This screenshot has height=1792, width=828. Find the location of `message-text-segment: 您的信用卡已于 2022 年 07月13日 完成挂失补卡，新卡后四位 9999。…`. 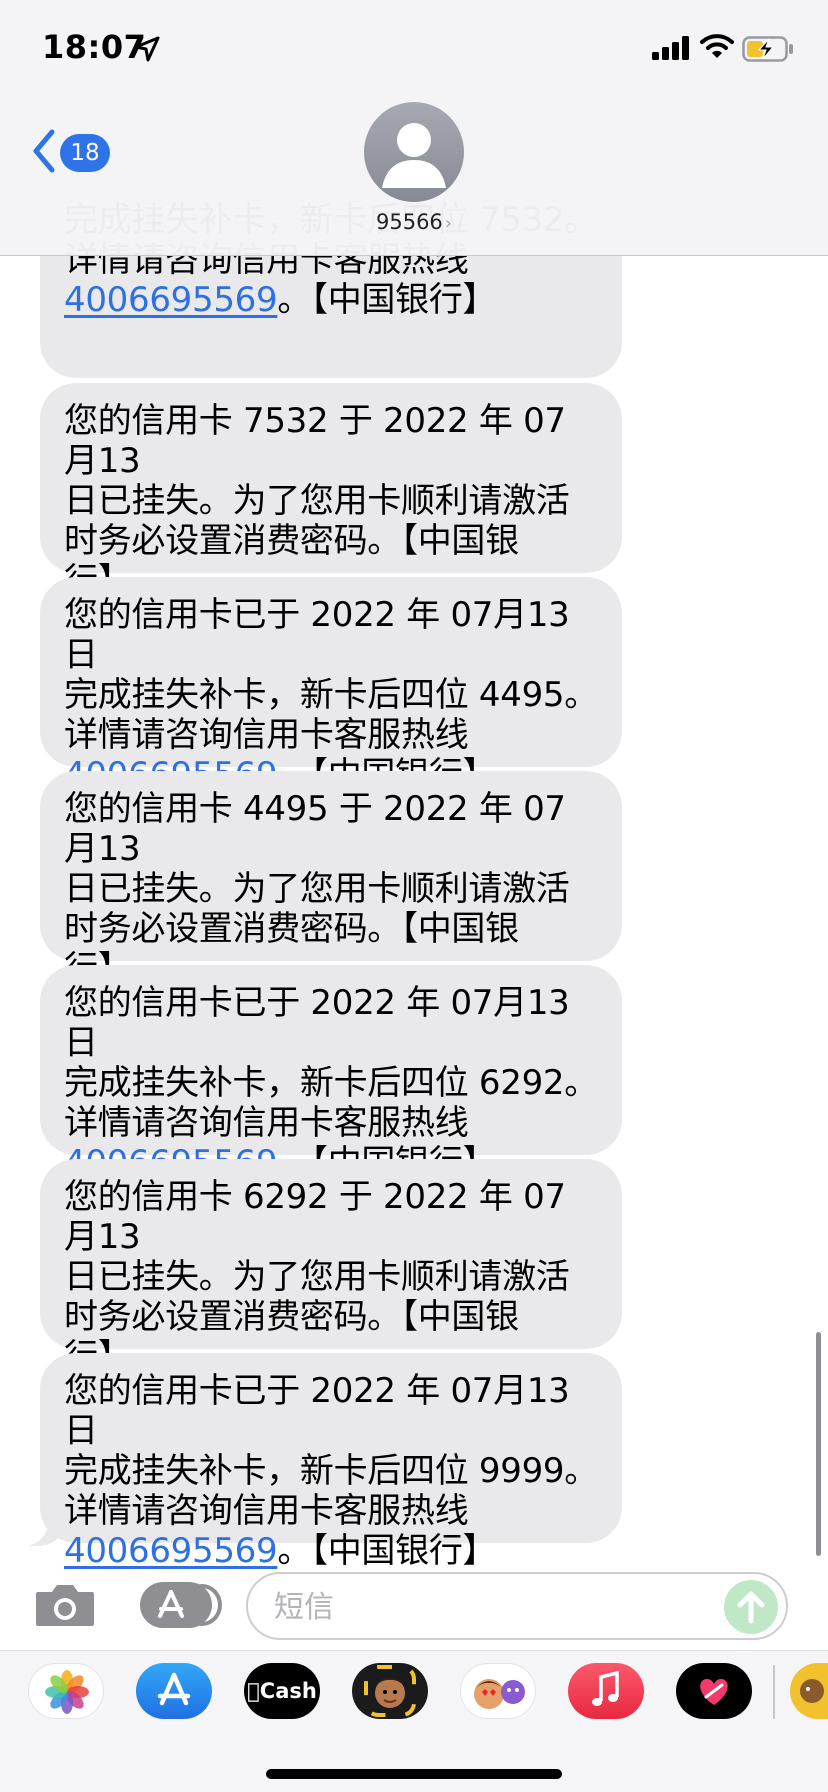

message-text-segment: 您的信用卡已于 2022 年 07月13日 完成挂失补卡，新卡后四位 9999。… is located at coordinates (331, 1451).